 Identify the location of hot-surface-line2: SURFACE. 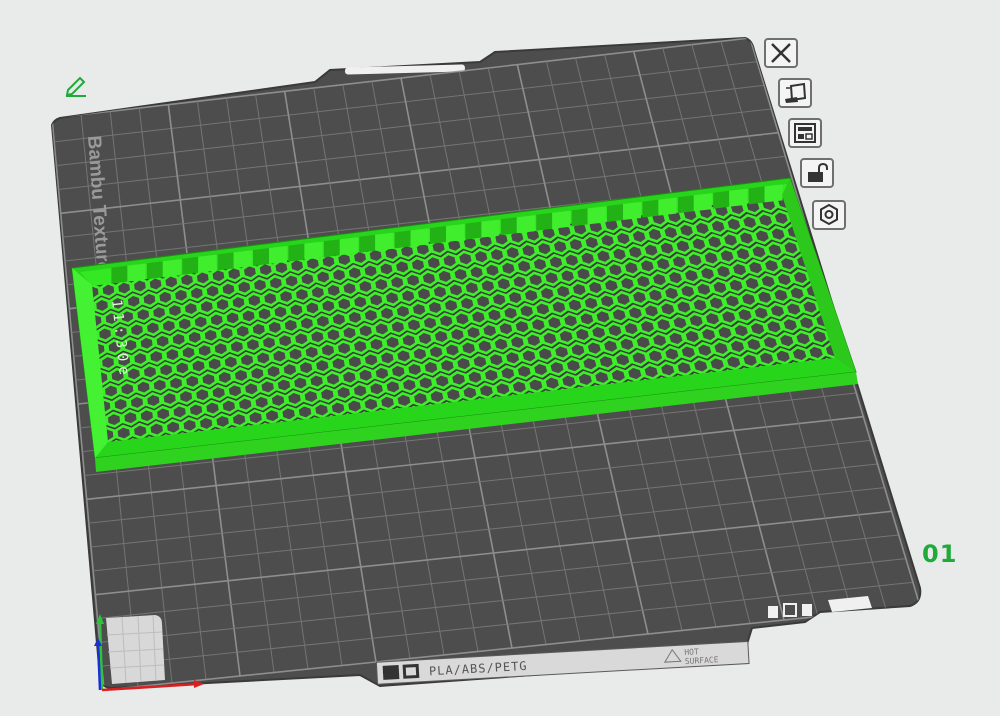
(702, 660).